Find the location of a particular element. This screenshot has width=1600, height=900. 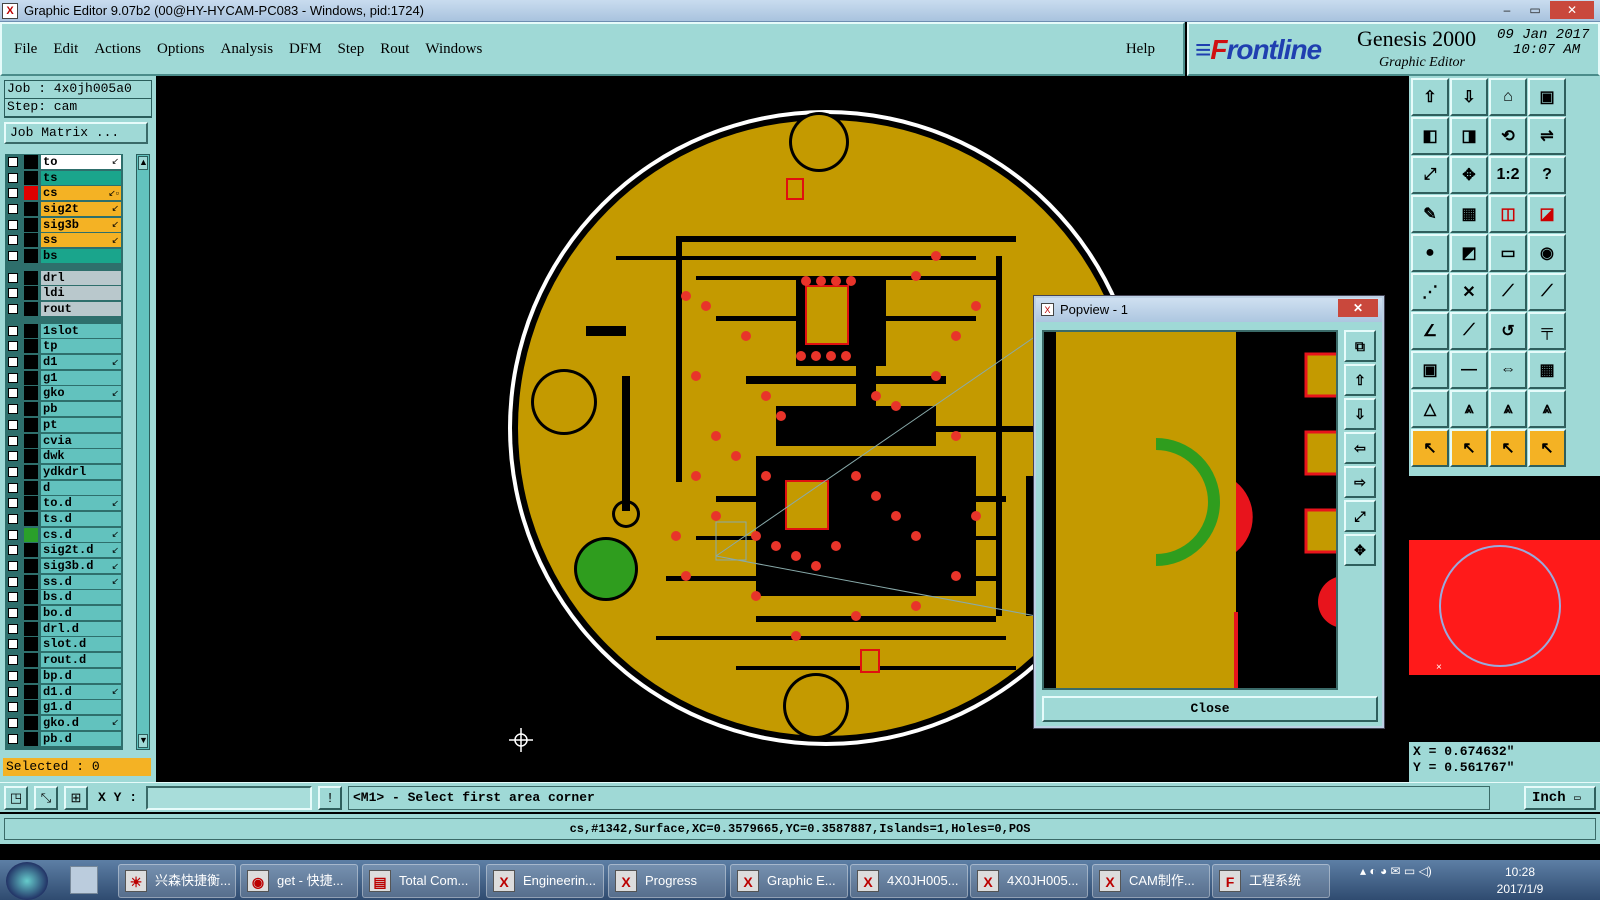

measure-mode-icon: ⤡ is located at coordinates (46, 798).